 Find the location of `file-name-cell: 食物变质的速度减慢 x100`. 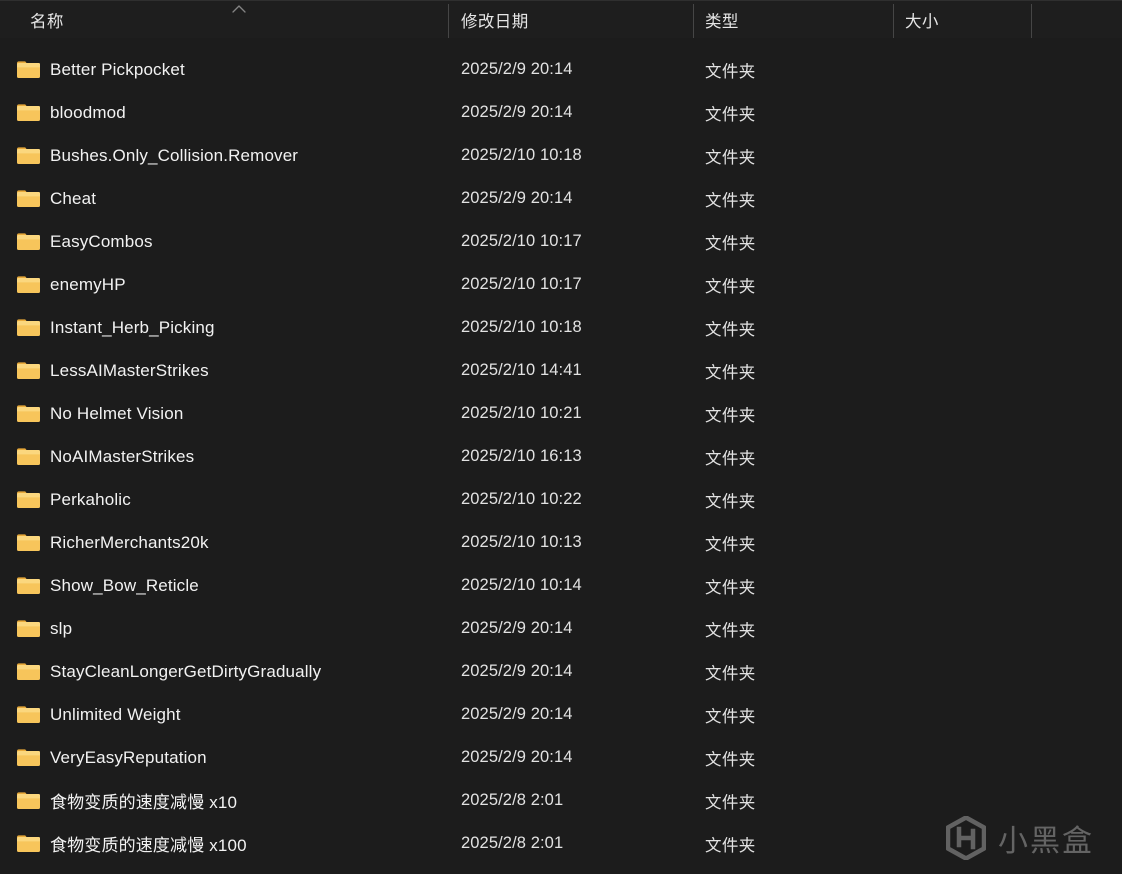

file-name-cell: 食物变质的速度减慢 x100 is located at coordinates (224, 843).